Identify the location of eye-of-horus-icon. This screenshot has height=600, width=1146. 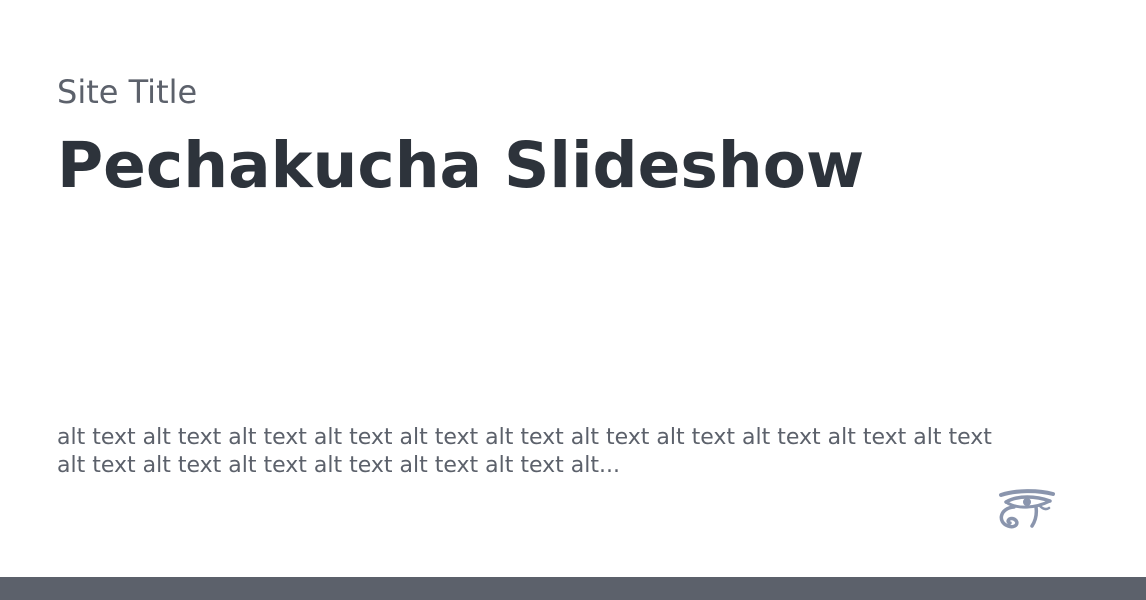
(1027, 509).